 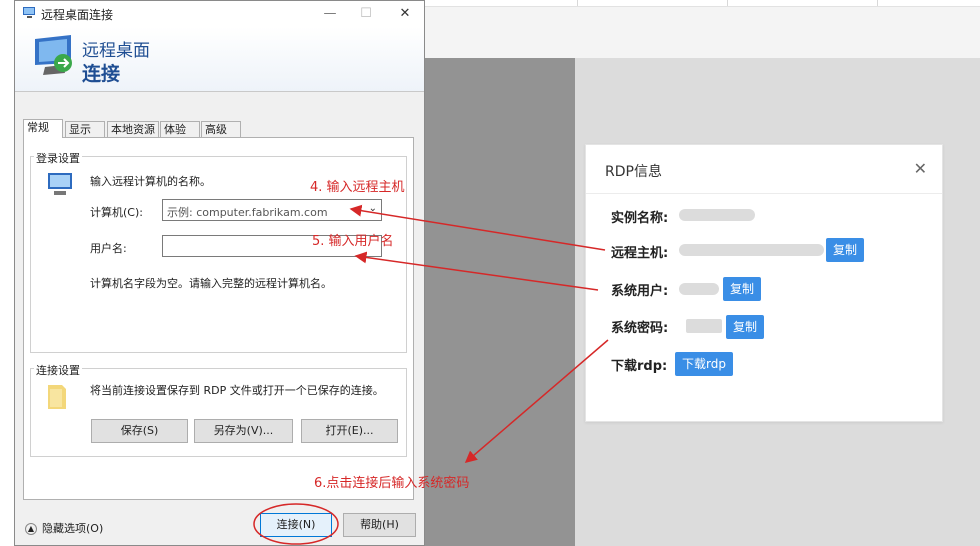 What do you see at coordinates (640, 291) in the screenshot?
I see `system-user-label: 系统用户:` at bounding box center [640, 291].